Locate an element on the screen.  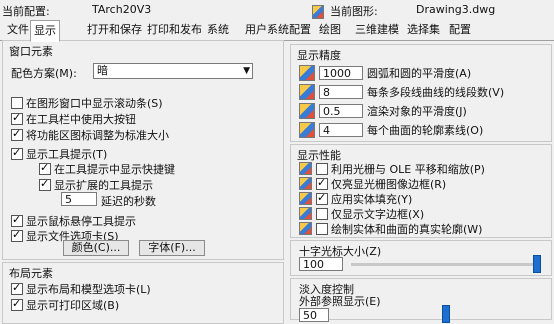
checkbox-solid-fill: 应用实体填充(Y) is located at coordinates (355, 198).